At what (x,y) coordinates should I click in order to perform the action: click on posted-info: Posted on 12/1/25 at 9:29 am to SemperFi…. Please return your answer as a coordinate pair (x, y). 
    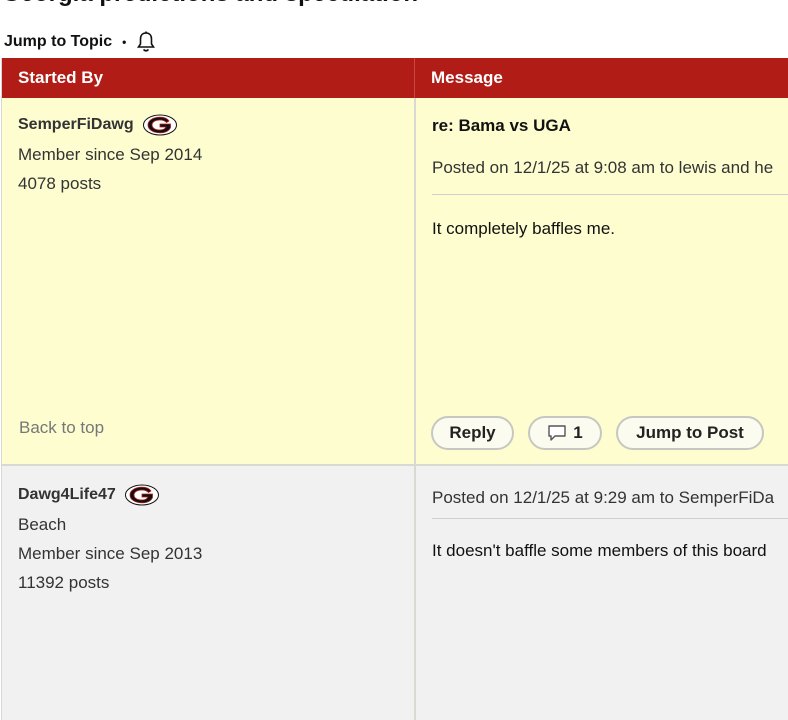
    Looking at the image, I should click on (610, 498).